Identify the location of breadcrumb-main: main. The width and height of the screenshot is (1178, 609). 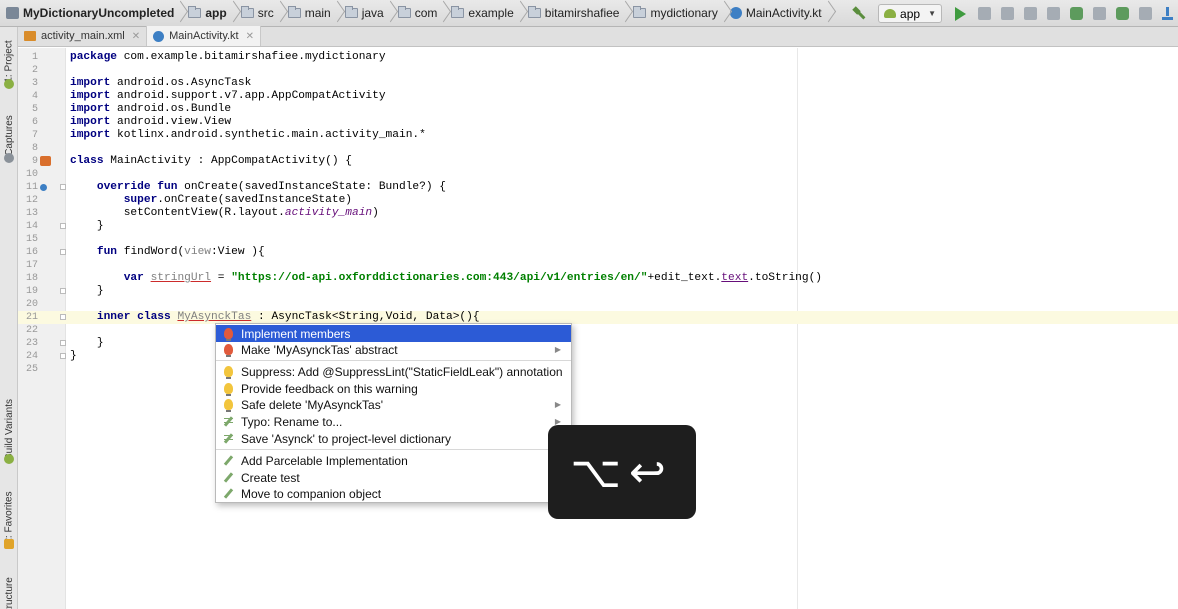
(314, 13).